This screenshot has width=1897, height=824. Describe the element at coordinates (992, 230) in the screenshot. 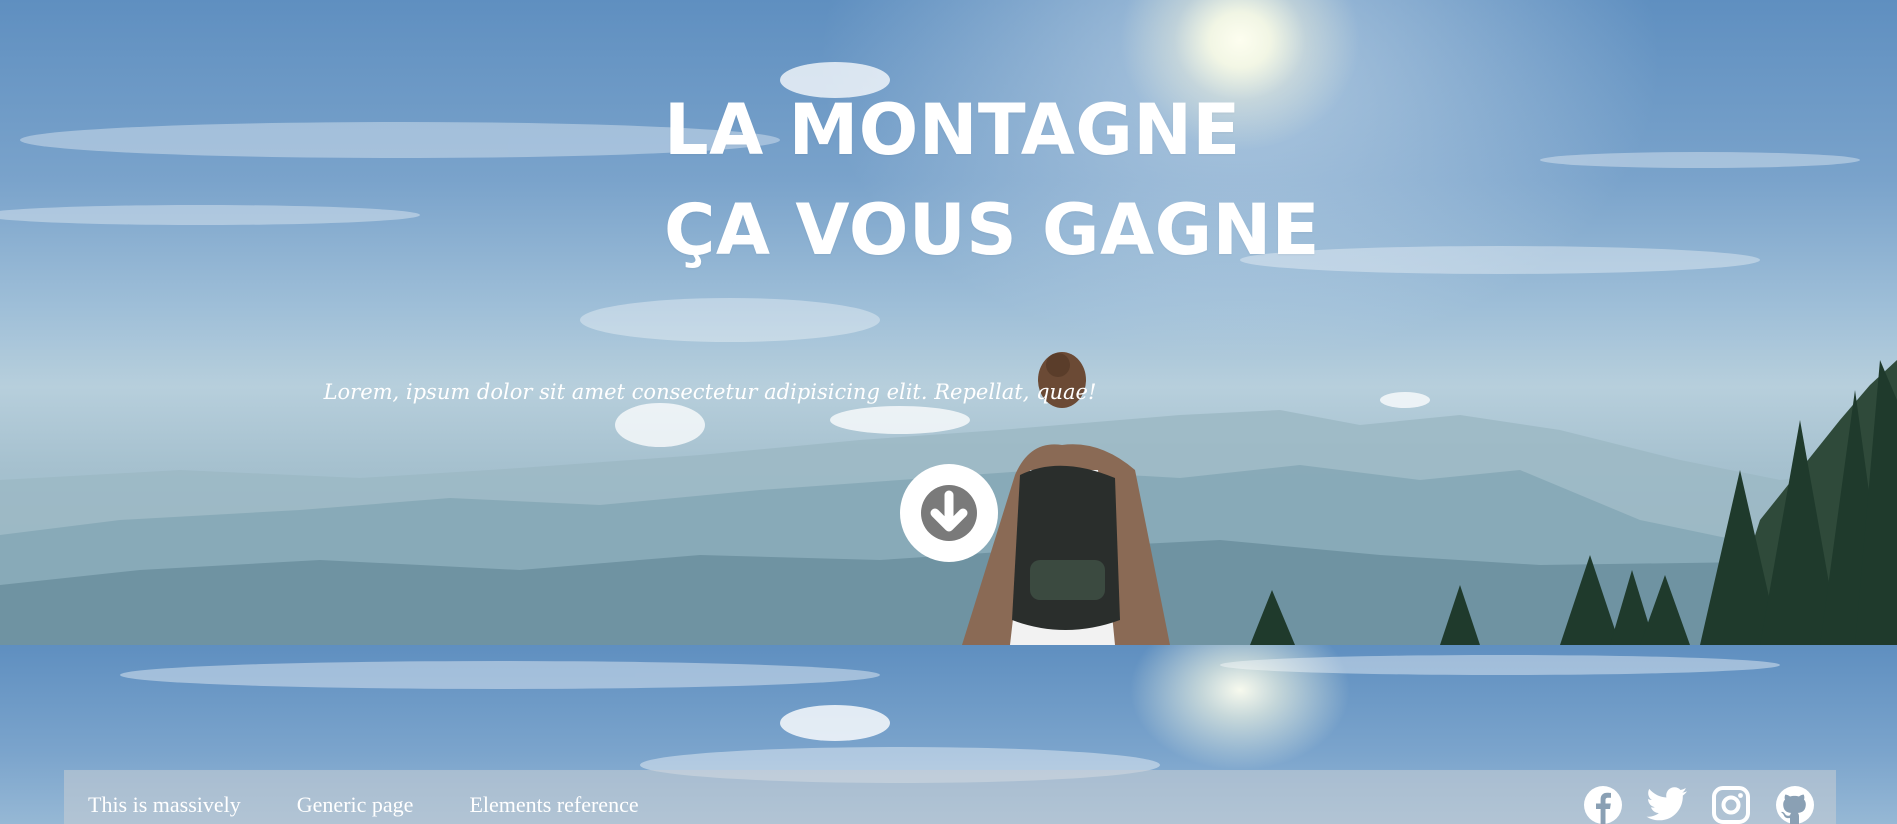

I see `hero-title-line2: ÇA VOUS GAGNE` at that location.